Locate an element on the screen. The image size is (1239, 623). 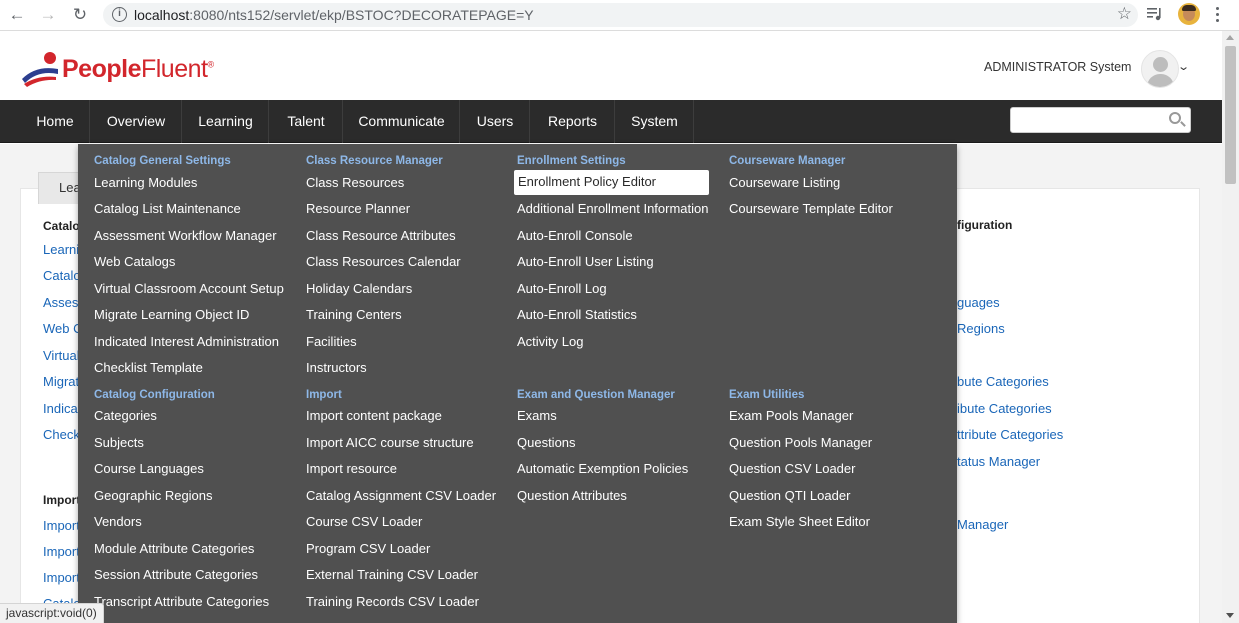
bg-link: Web C is located at coordinates (63, 328).